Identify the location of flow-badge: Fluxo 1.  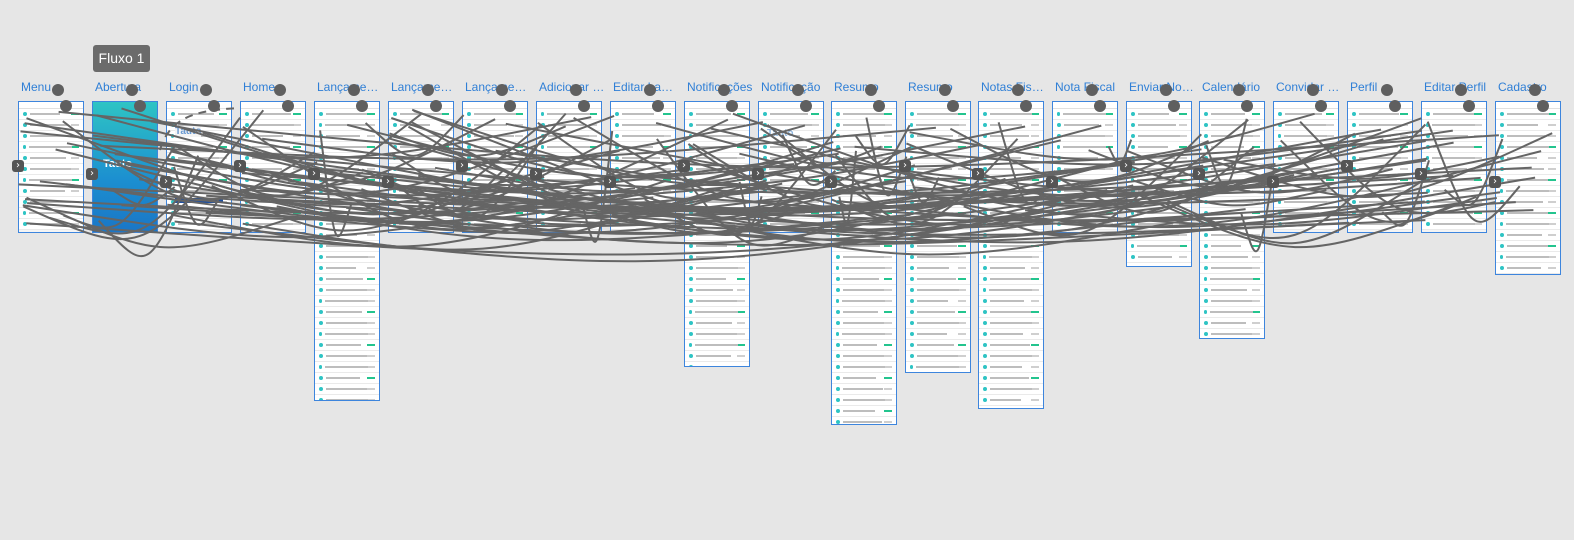
(121, 58).